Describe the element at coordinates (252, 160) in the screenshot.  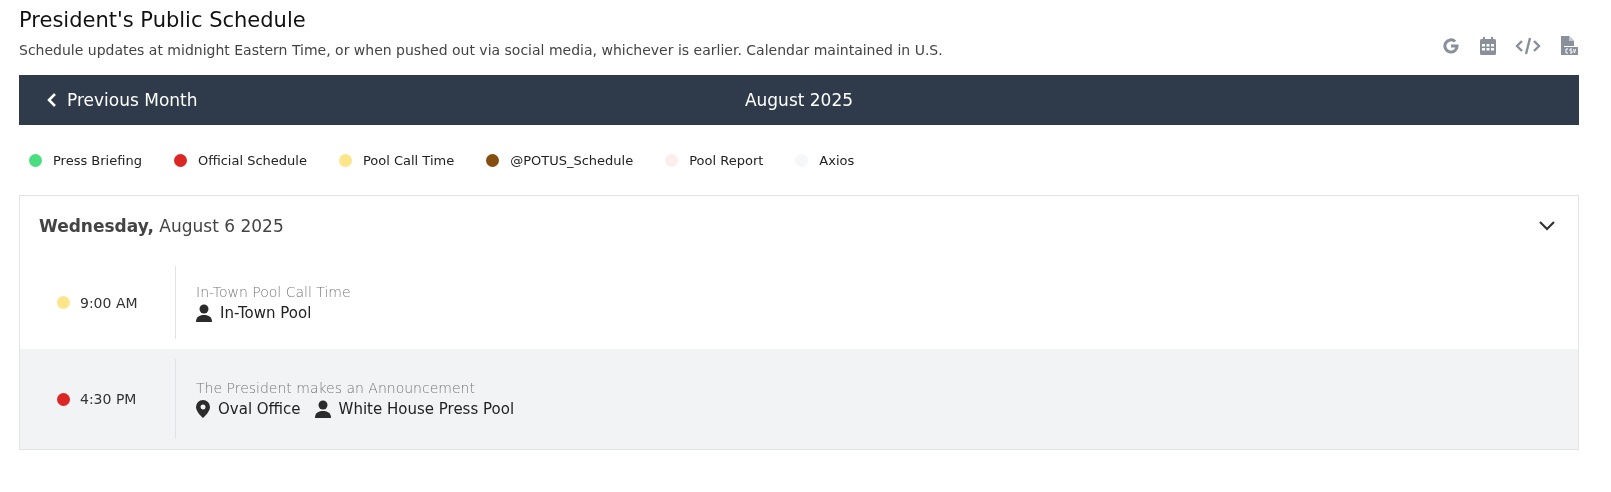
I see `legend-label: Official Schedule` at that location.